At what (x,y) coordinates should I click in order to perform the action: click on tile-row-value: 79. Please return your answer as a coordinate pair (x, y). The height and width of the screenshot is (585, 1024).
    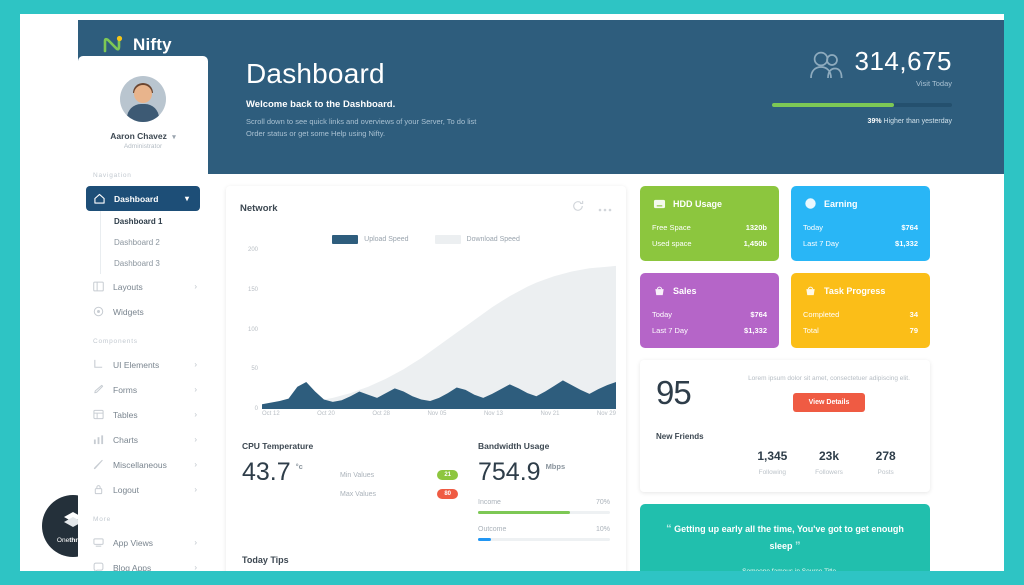
    Looking at the image, I should click on (913, 330).